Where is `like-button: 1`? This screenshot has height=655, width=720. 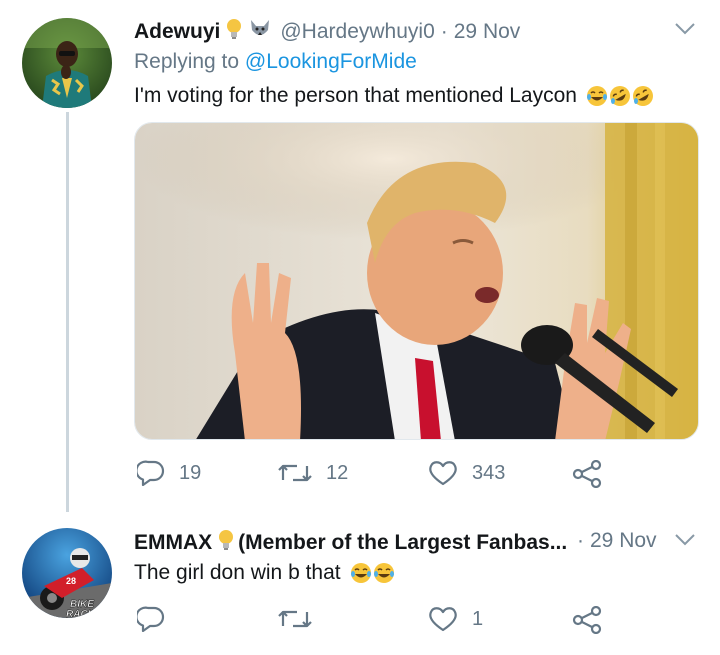
like-button: 1 is located at coordinates (455, 619).